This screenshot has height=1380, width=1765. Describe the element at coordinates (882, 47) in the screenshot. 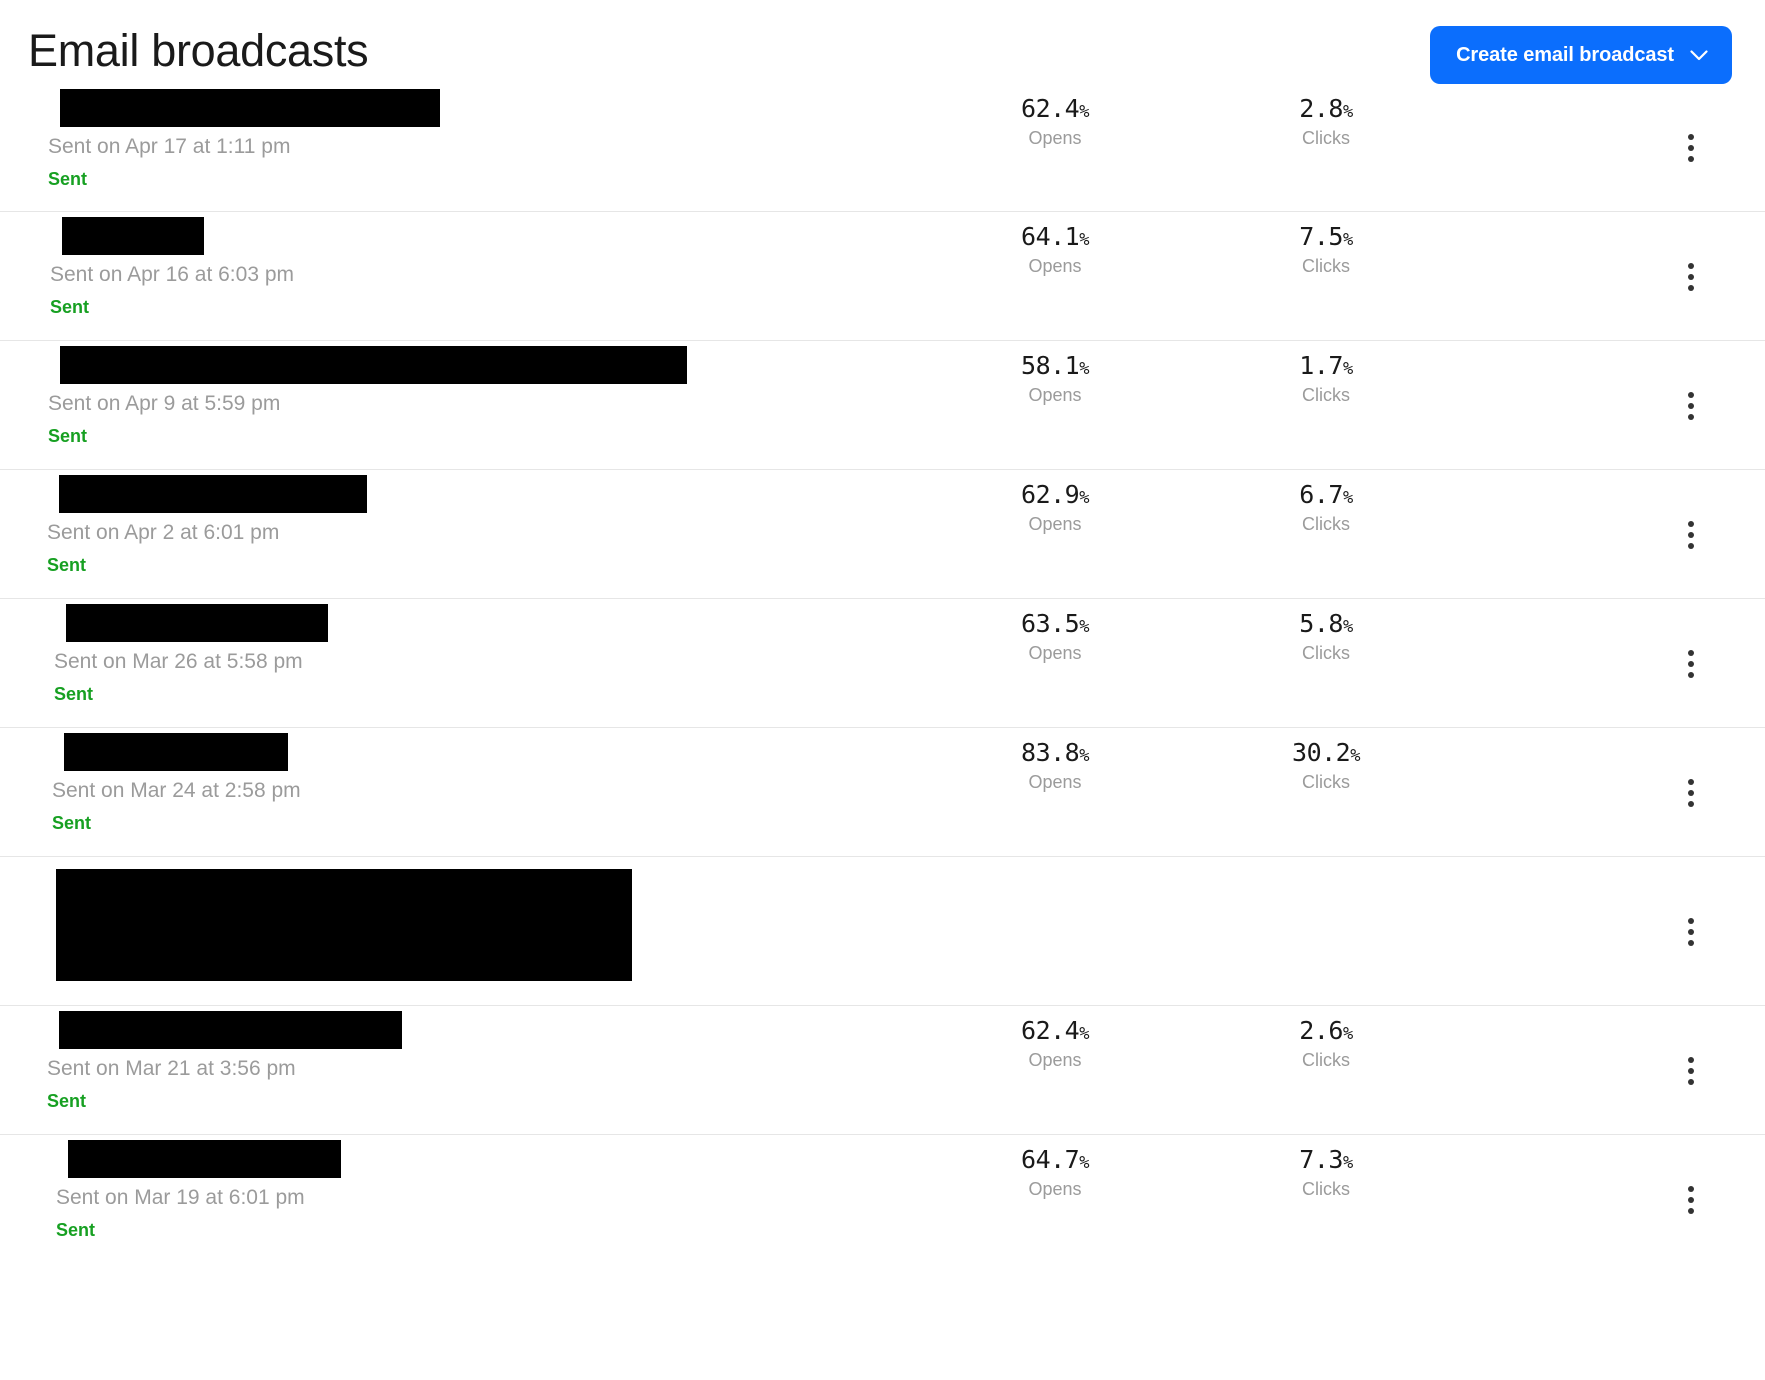

I see `page-header: Email broadcasts Create email broadcast` at that location.